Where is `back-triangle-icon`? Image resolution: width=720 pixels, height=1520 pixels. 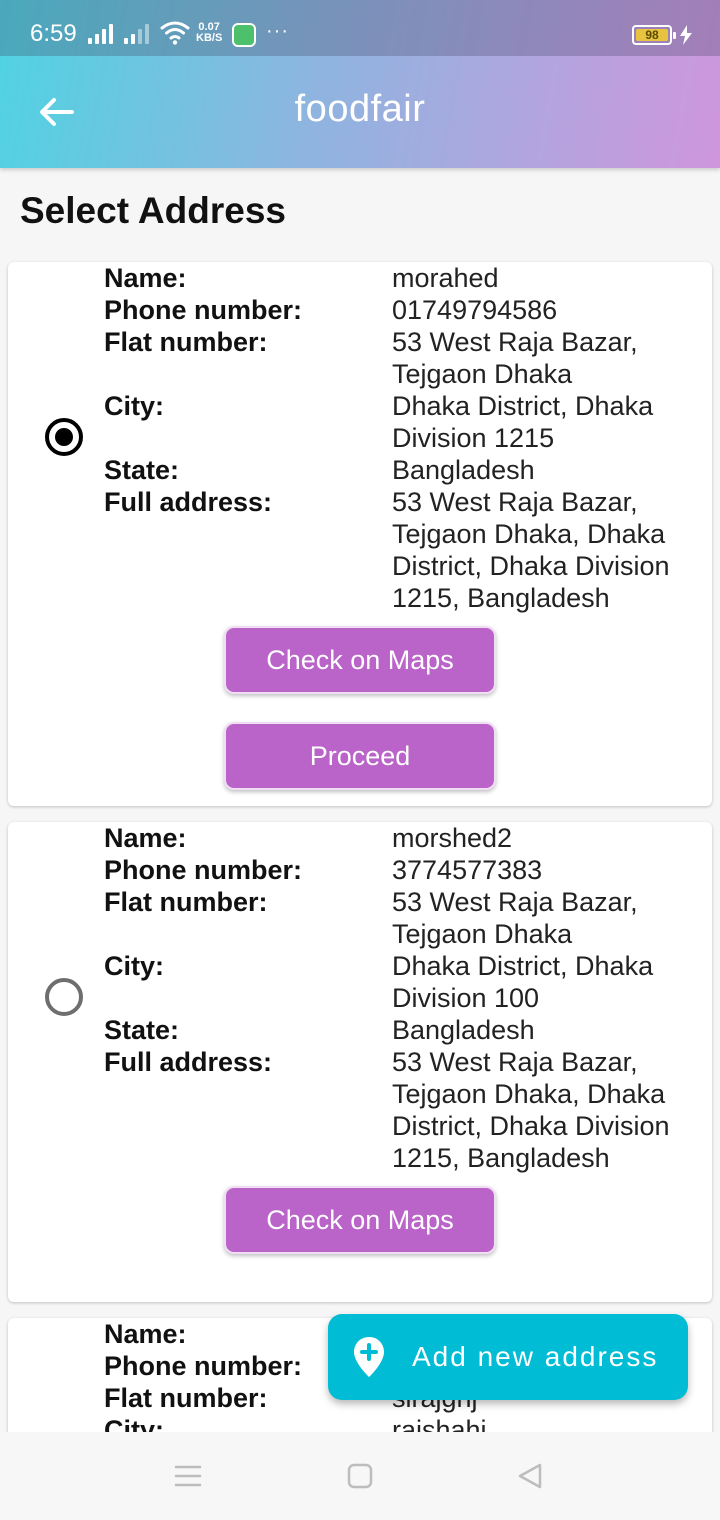
back-triangle-icon is located at coordinates (530, 1476).